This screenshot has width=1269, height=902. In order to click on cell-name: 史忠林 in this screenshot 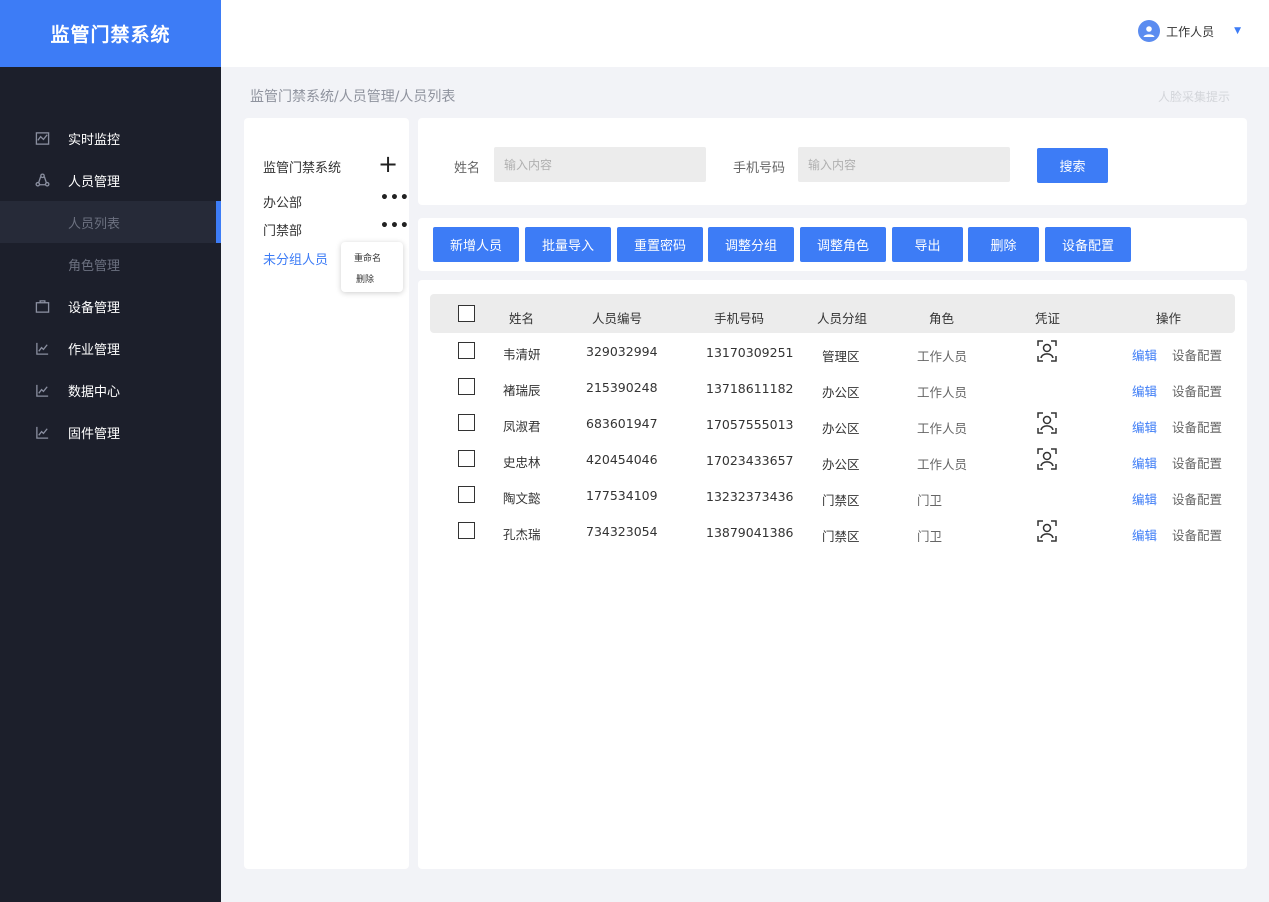, I will do `click(522, 462)`.